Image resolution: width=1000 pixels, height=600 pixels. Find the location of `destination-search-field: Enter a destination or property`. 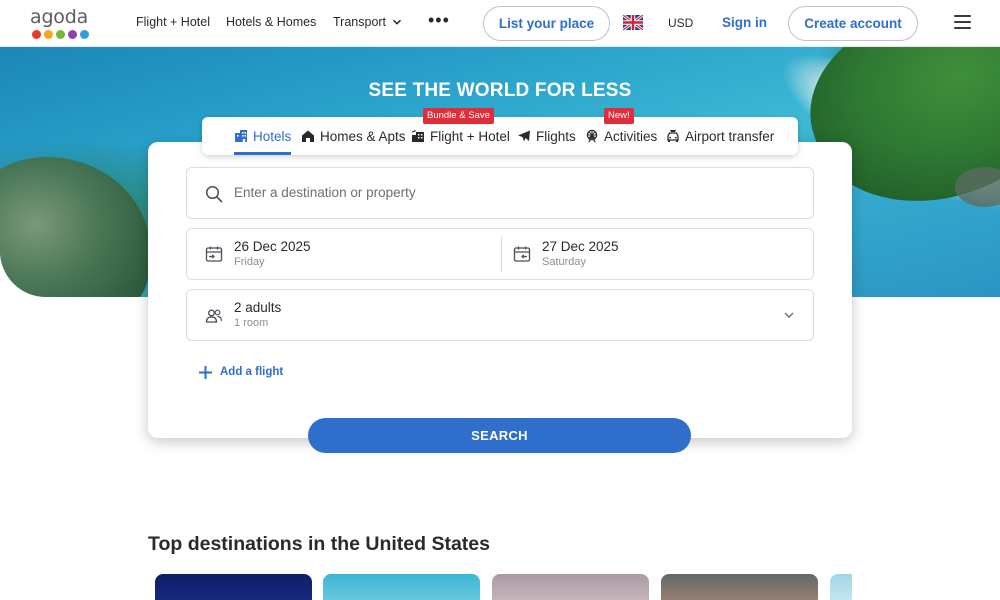

destination-search-field: Enter a destination or property is located at coordinates (500, 193).